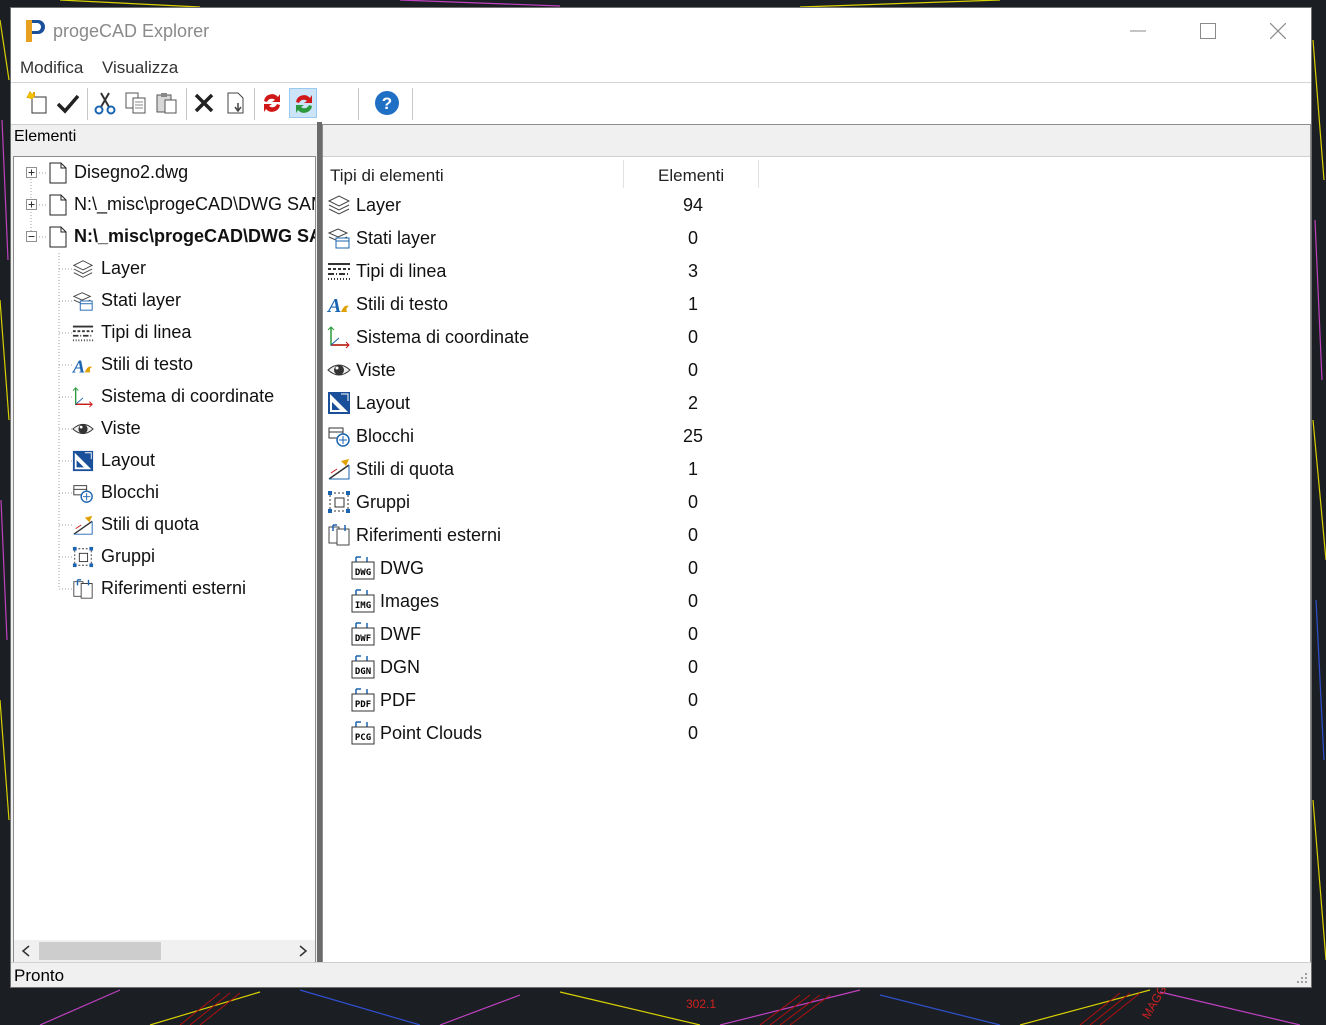 Image resolution: width=1326 pixels, height=1025 pixels. Describe the element at coordinates (164, 461) in the screenshot. I see `tree-node-item: Layout` at that location.